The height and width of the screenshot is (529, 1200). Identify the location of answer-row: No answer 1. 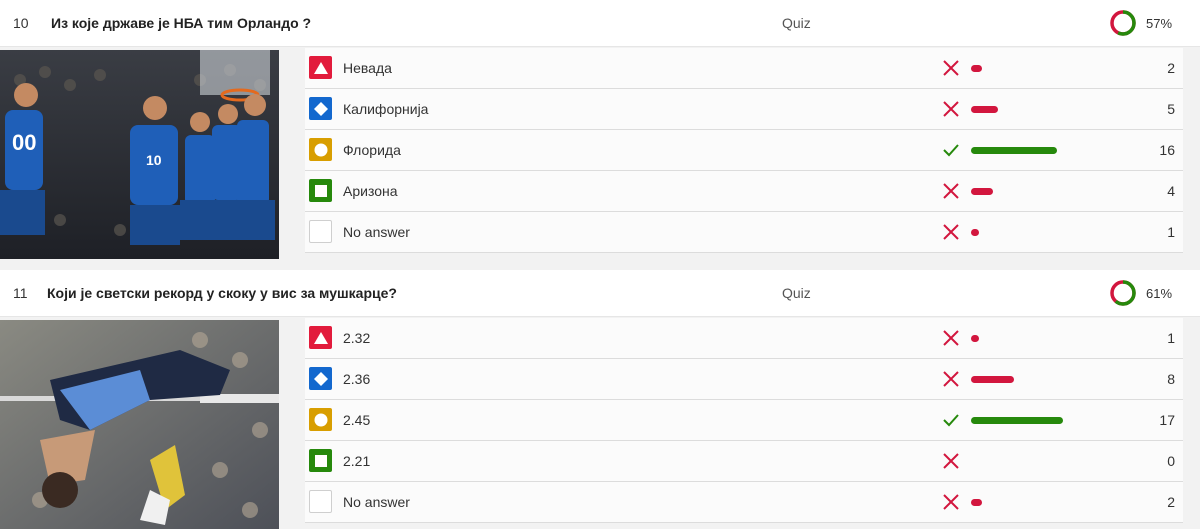
(744, 232).